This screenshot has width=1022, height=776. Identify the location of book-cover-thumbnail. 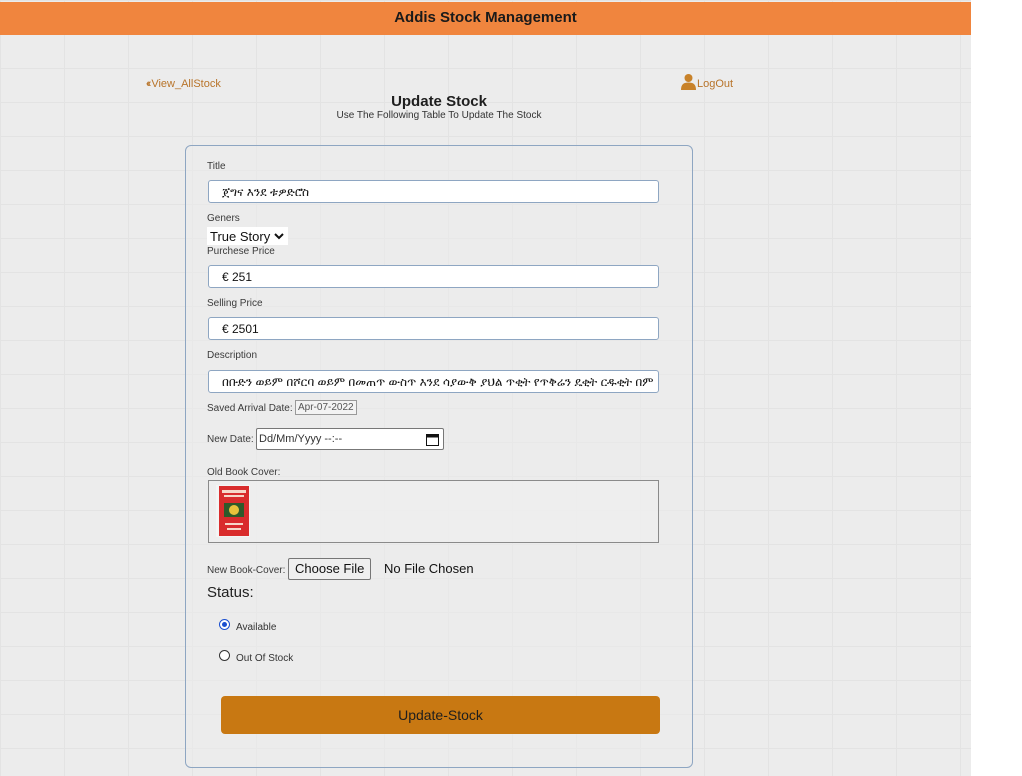
(233, 511).